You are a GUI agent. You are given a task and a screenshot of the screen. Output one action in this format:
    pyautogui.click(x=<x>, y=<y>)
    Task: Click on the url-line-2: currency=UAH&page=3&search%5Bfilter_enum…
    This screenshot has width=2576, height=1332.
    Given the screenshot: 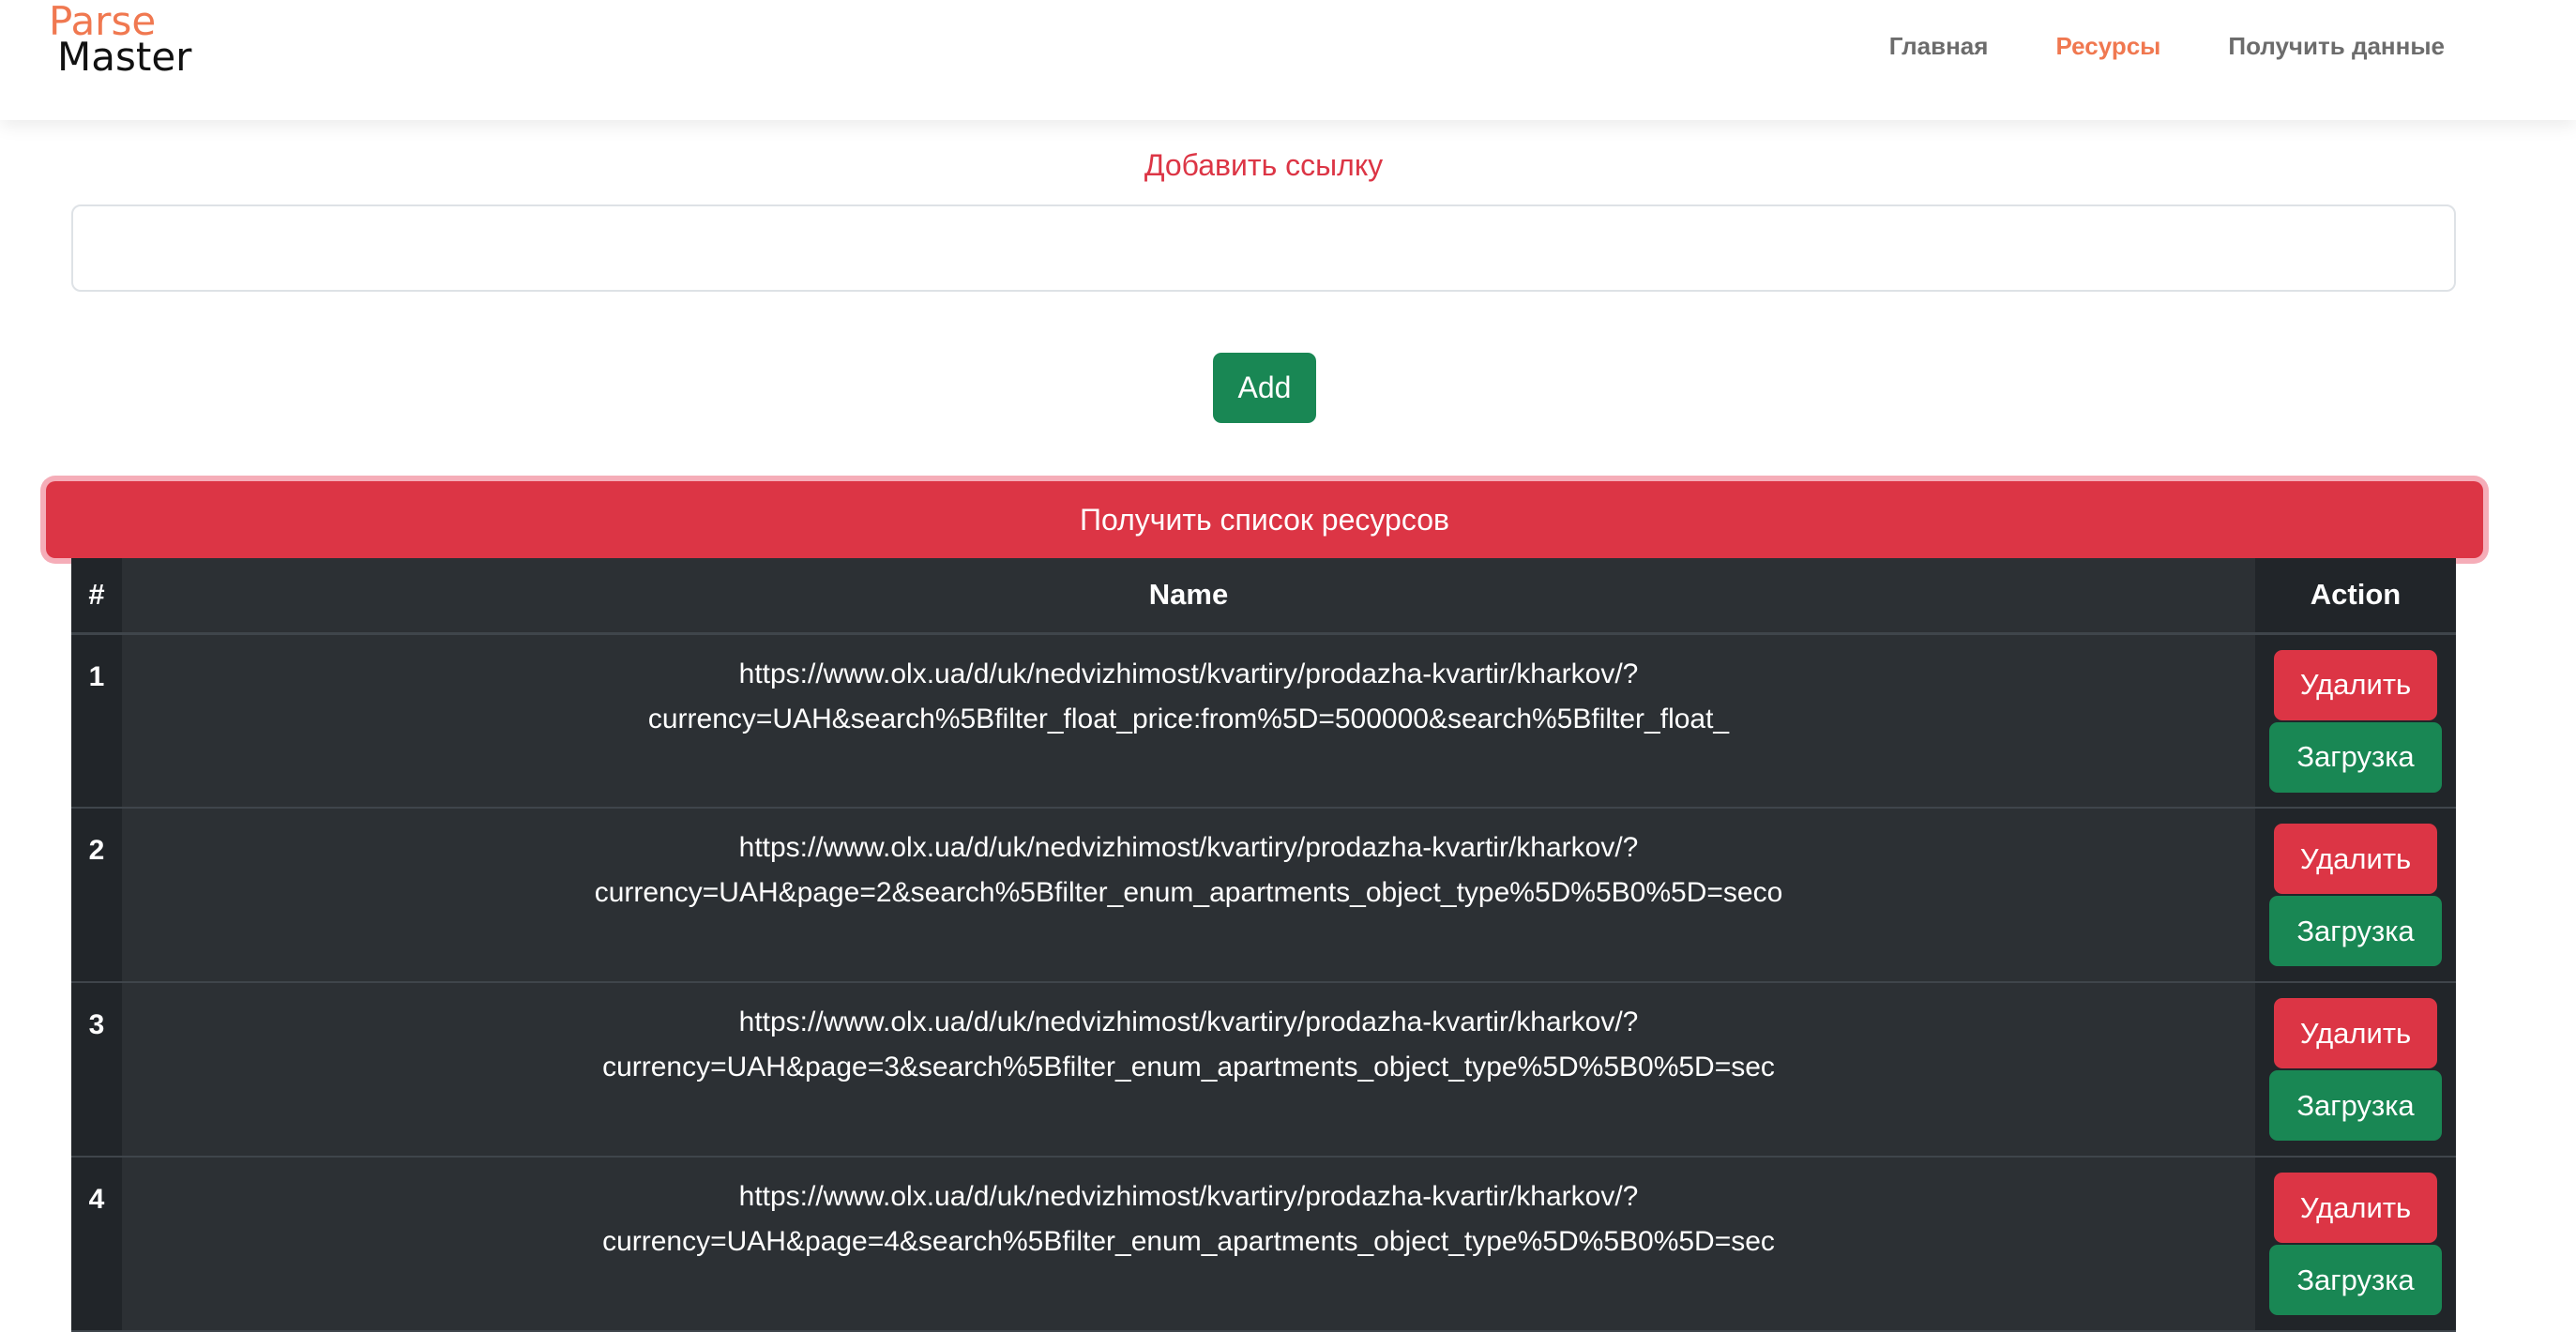 What is the action you would take?
    pyautogui.click(x=1188, y=1067)
    